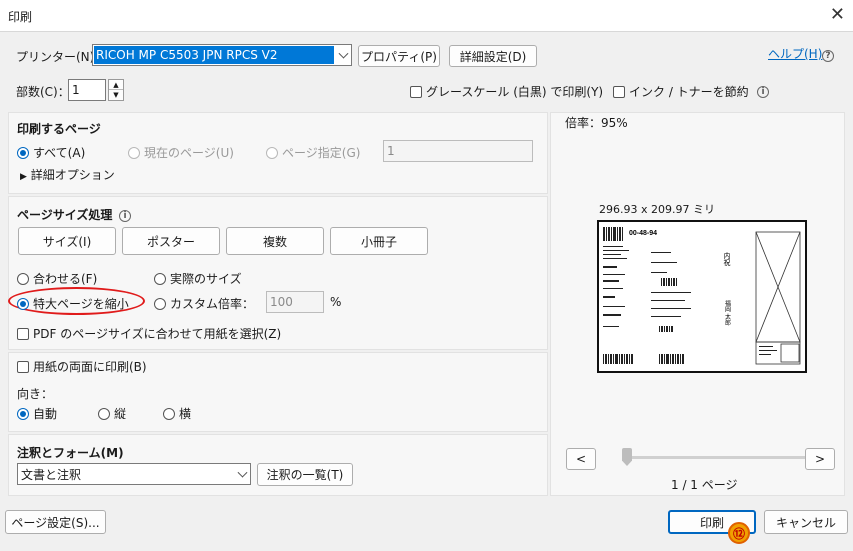  What do you see at coordinates (806, 522) in the screenshot?
I see `cancel-button: キャンセル` at bounding box center [806, 522].